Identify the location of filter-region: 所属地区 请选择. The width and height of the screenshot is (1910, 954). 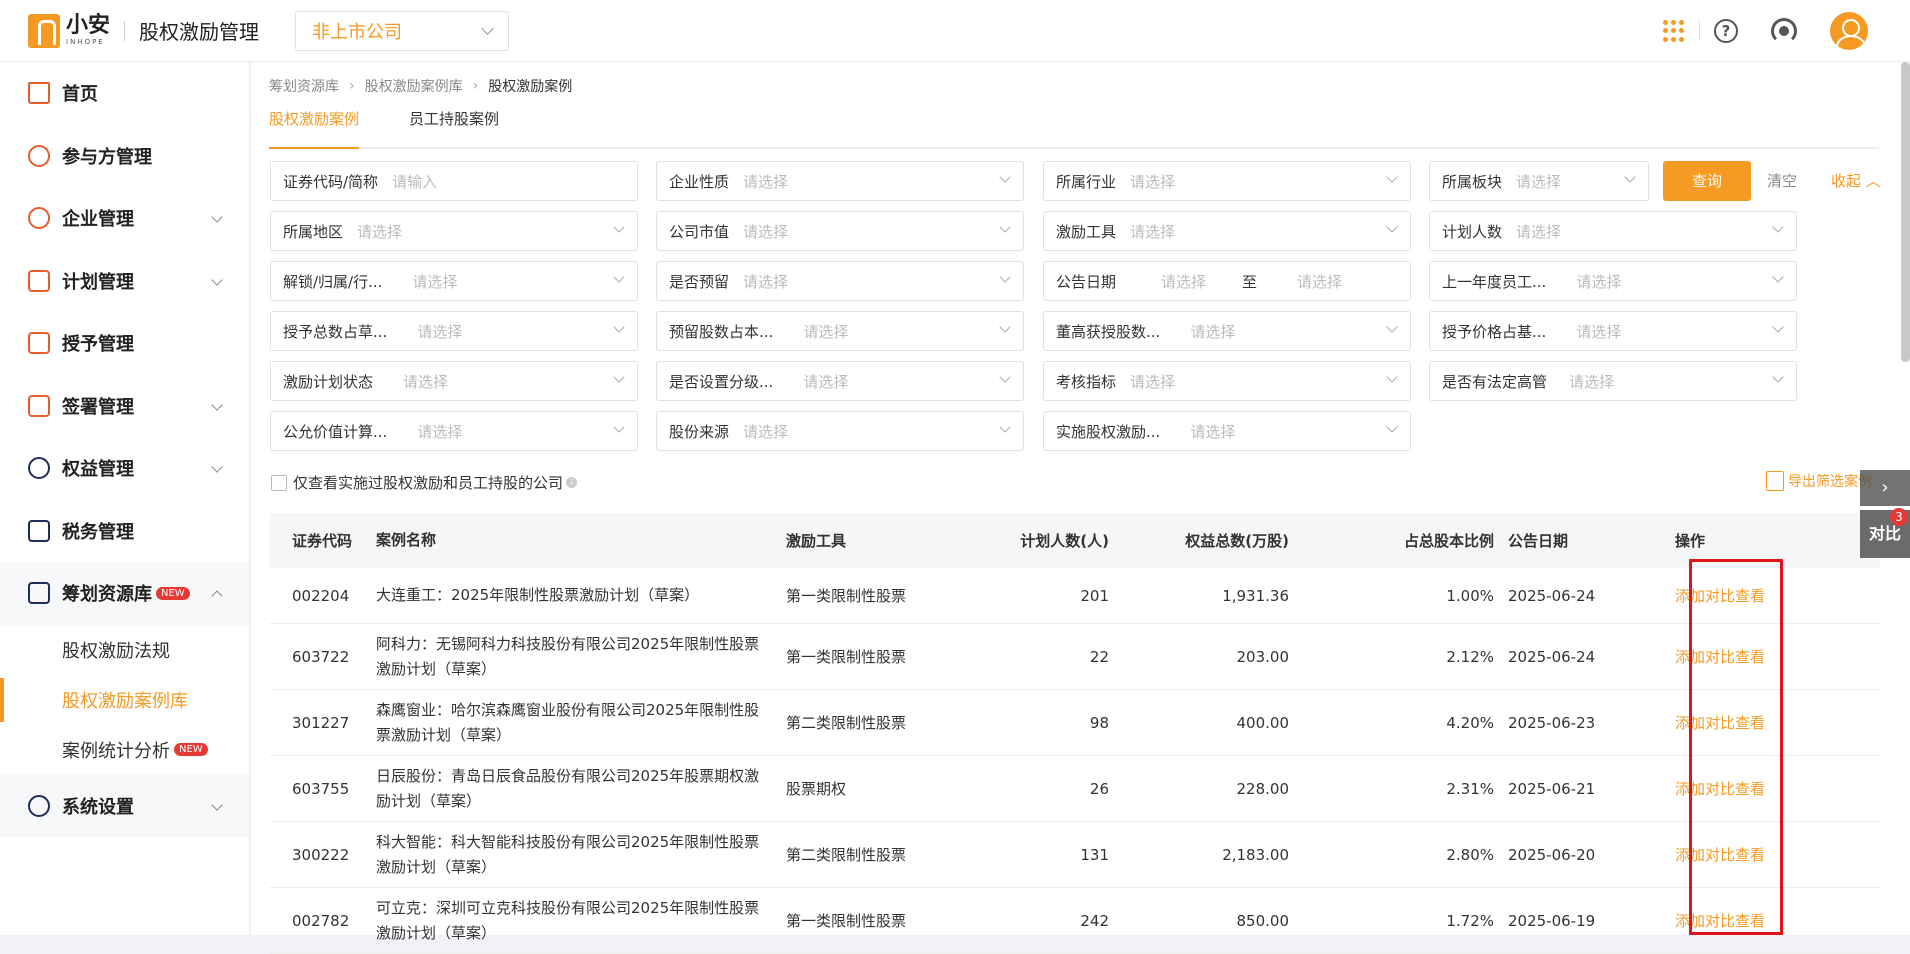
(454, 231).